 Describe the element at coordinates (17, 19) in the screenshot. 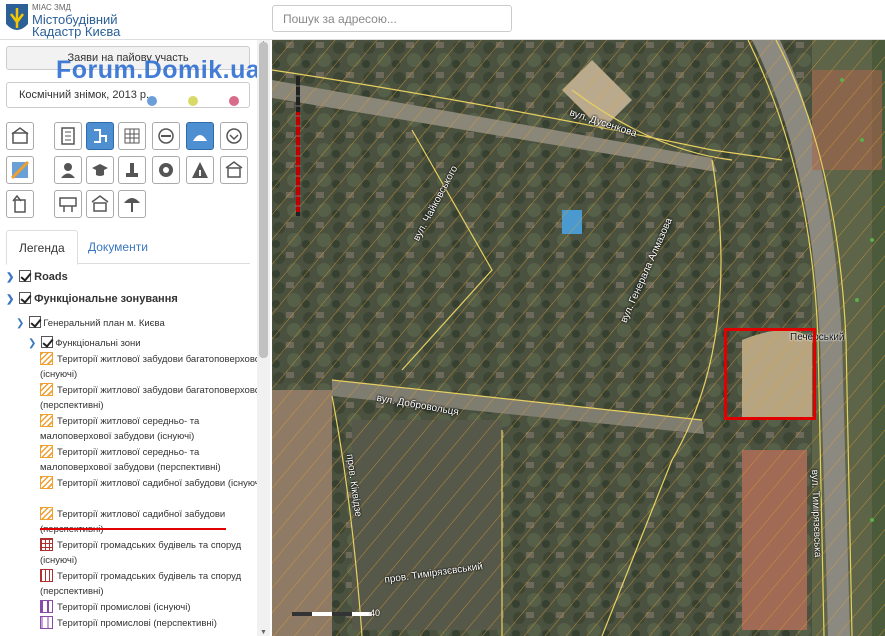

I see `kyiv-logo-icon` at that location.